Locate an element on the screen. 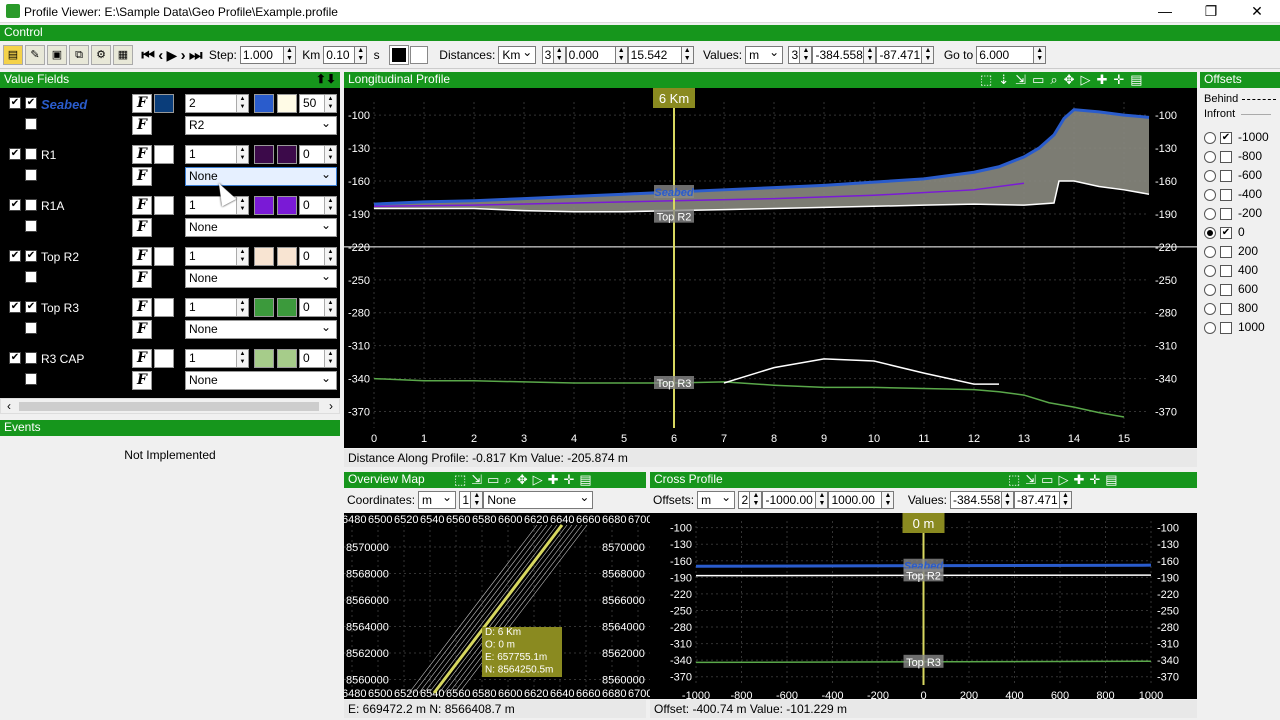 Image resolution: width=1280 pixels, height=720 pixels. cross-offsets-decimals-input: 2 is located at coordinates (744, 500).